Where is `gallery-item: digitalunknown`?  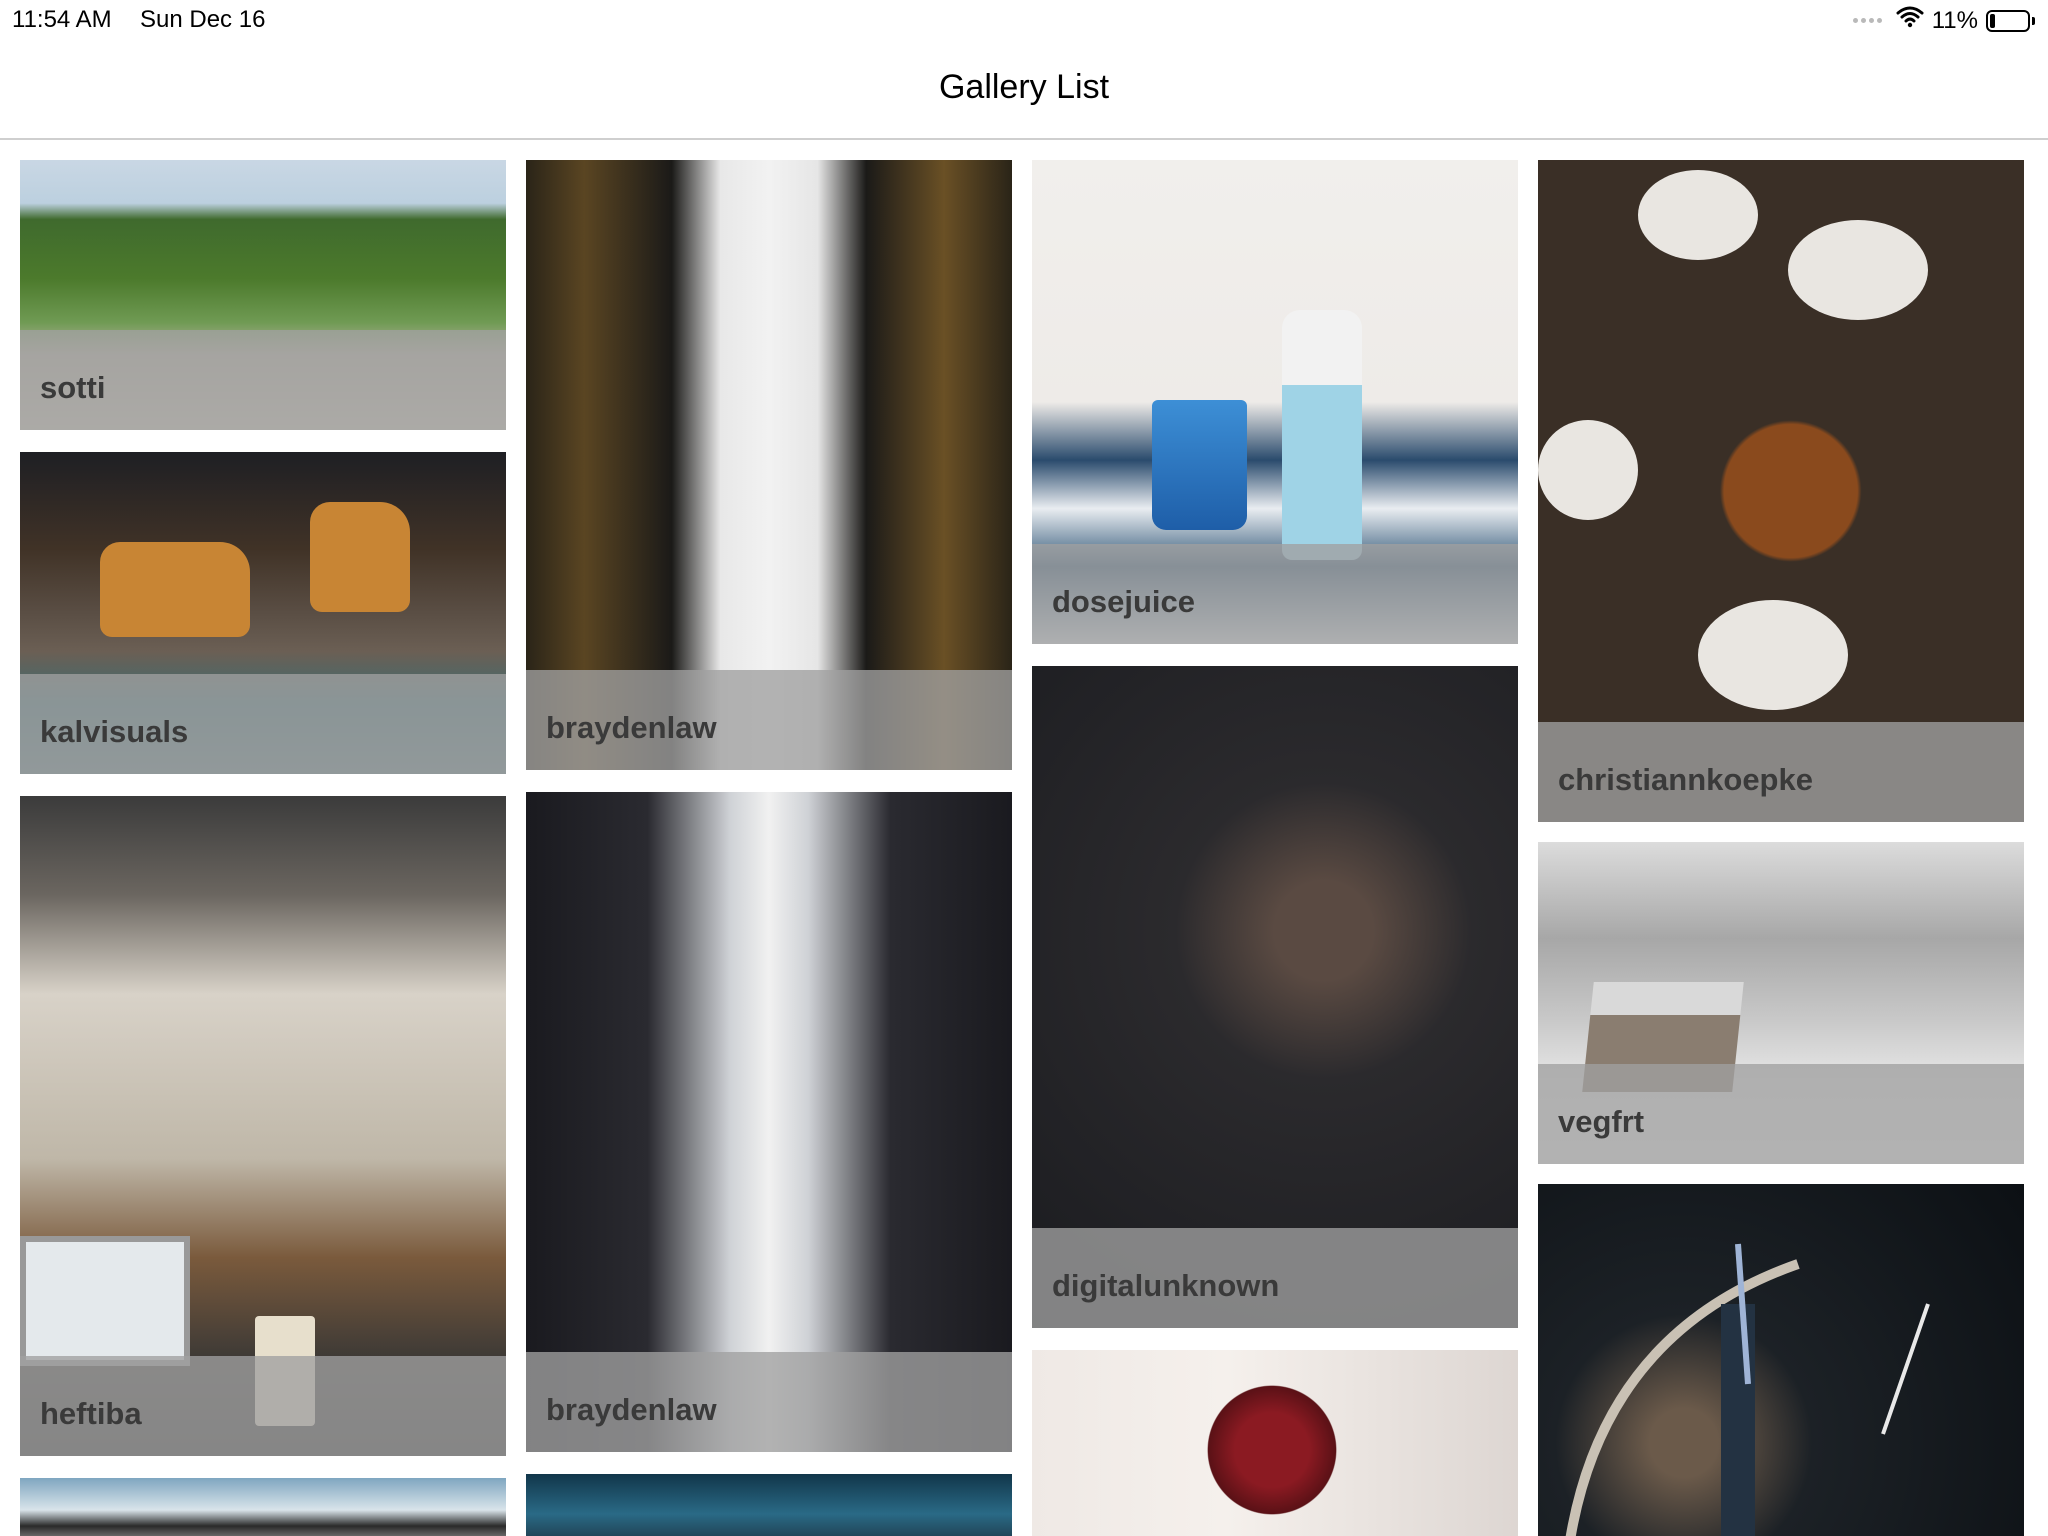 gallery-item: digitalunknown is located at coordinates (1275, 997).